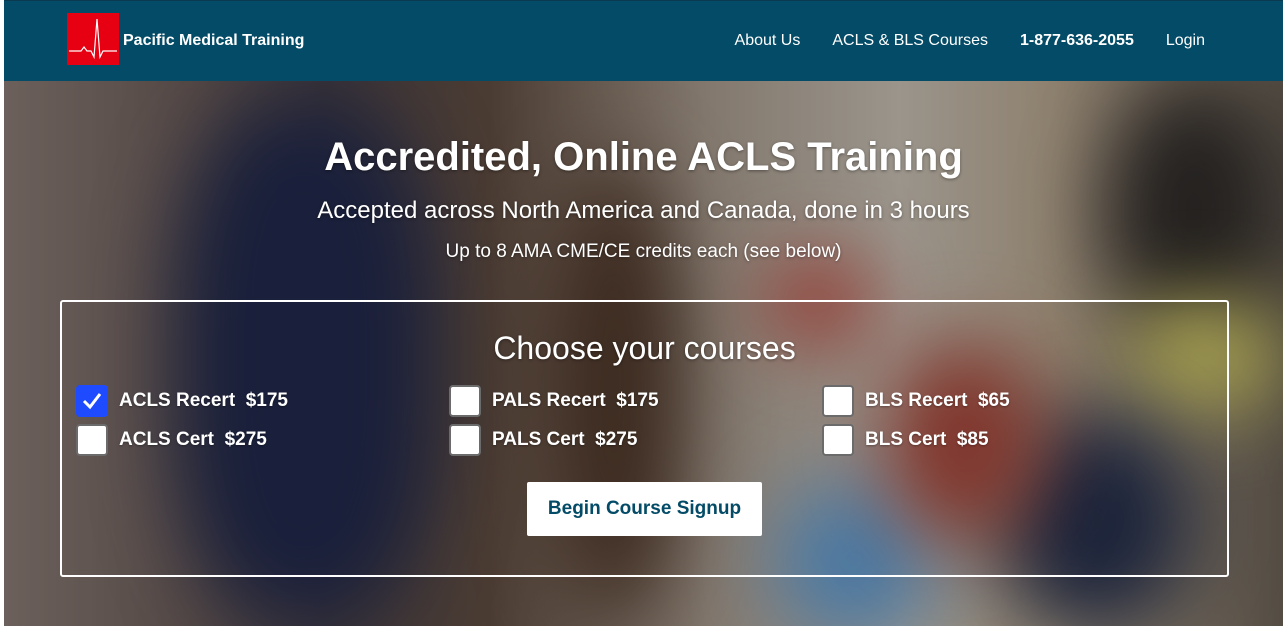  I want to click on ecg-heartbeat-icon, so click(93, 39).